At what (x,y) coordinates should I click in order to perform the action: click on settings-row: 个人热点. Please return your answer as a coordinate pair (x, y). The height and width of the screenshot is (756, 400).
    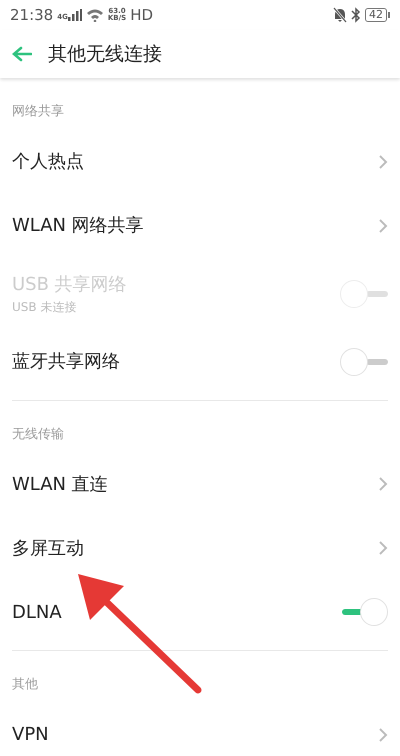
    Looking at the image, I should click on (200, 162).